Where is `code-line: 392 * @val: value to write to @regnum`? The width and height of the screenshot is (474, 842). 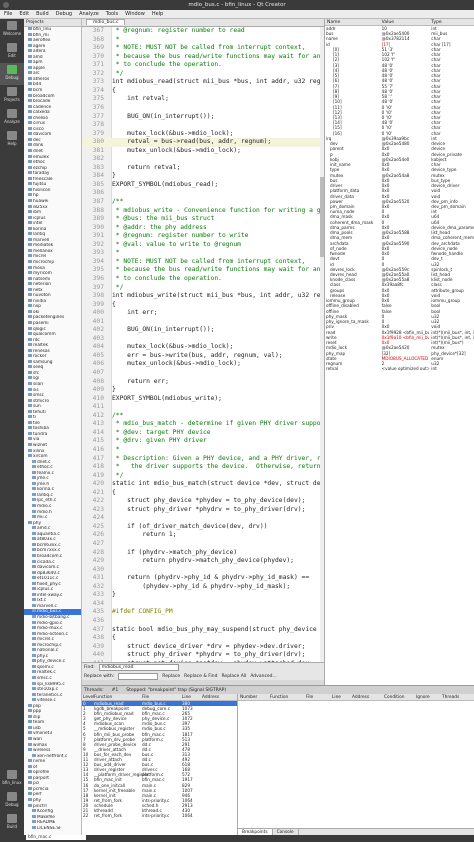
code-line: 392 * @val: value to write to @regnum is located at coordinates (203, 245).